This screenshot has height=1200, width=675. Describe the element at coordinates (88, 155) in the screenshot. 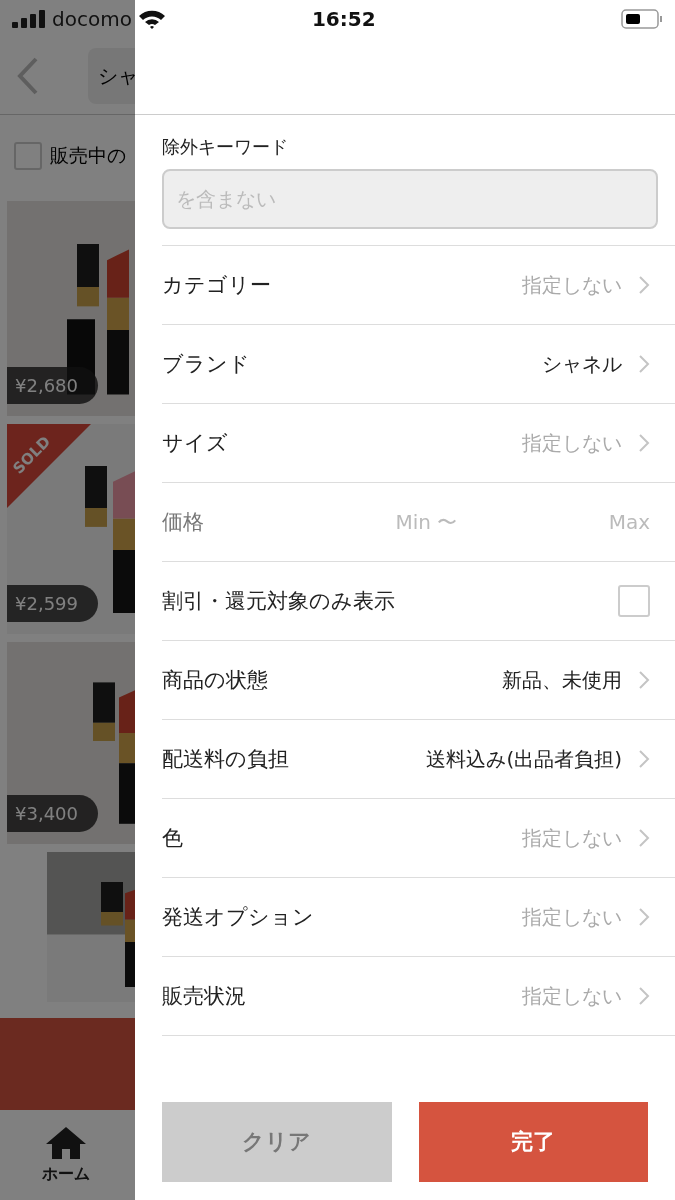

I see `checkbox-label: 販売中の` at that location.